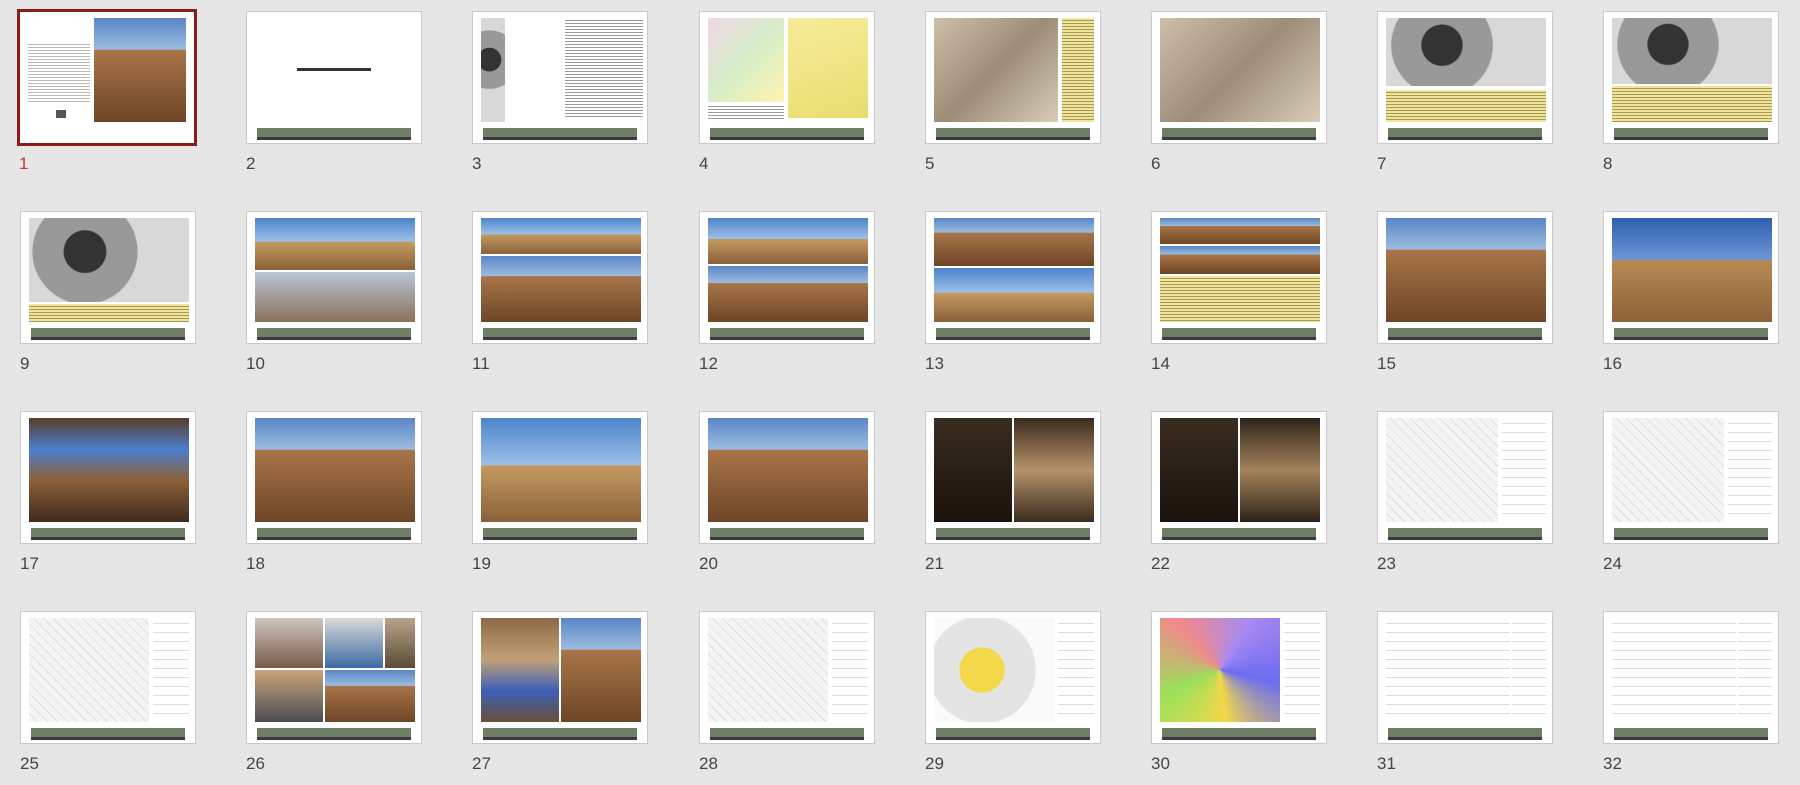  What do you see at coordinates (560, 291) in the screenshot?
I see `slide-thumbnail-11: 11` at bounding box center [560, 291].